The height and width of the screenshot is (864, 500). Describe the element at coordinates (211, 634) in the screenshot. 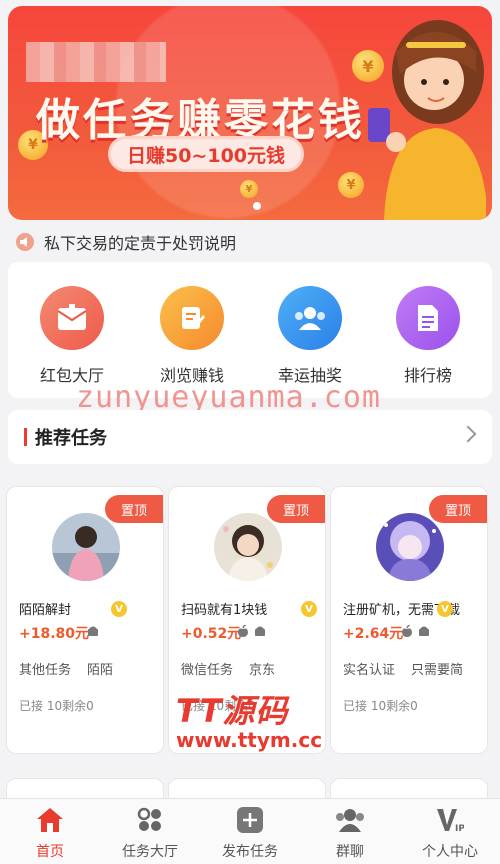

I see `task-price: +0.52元` at that location.